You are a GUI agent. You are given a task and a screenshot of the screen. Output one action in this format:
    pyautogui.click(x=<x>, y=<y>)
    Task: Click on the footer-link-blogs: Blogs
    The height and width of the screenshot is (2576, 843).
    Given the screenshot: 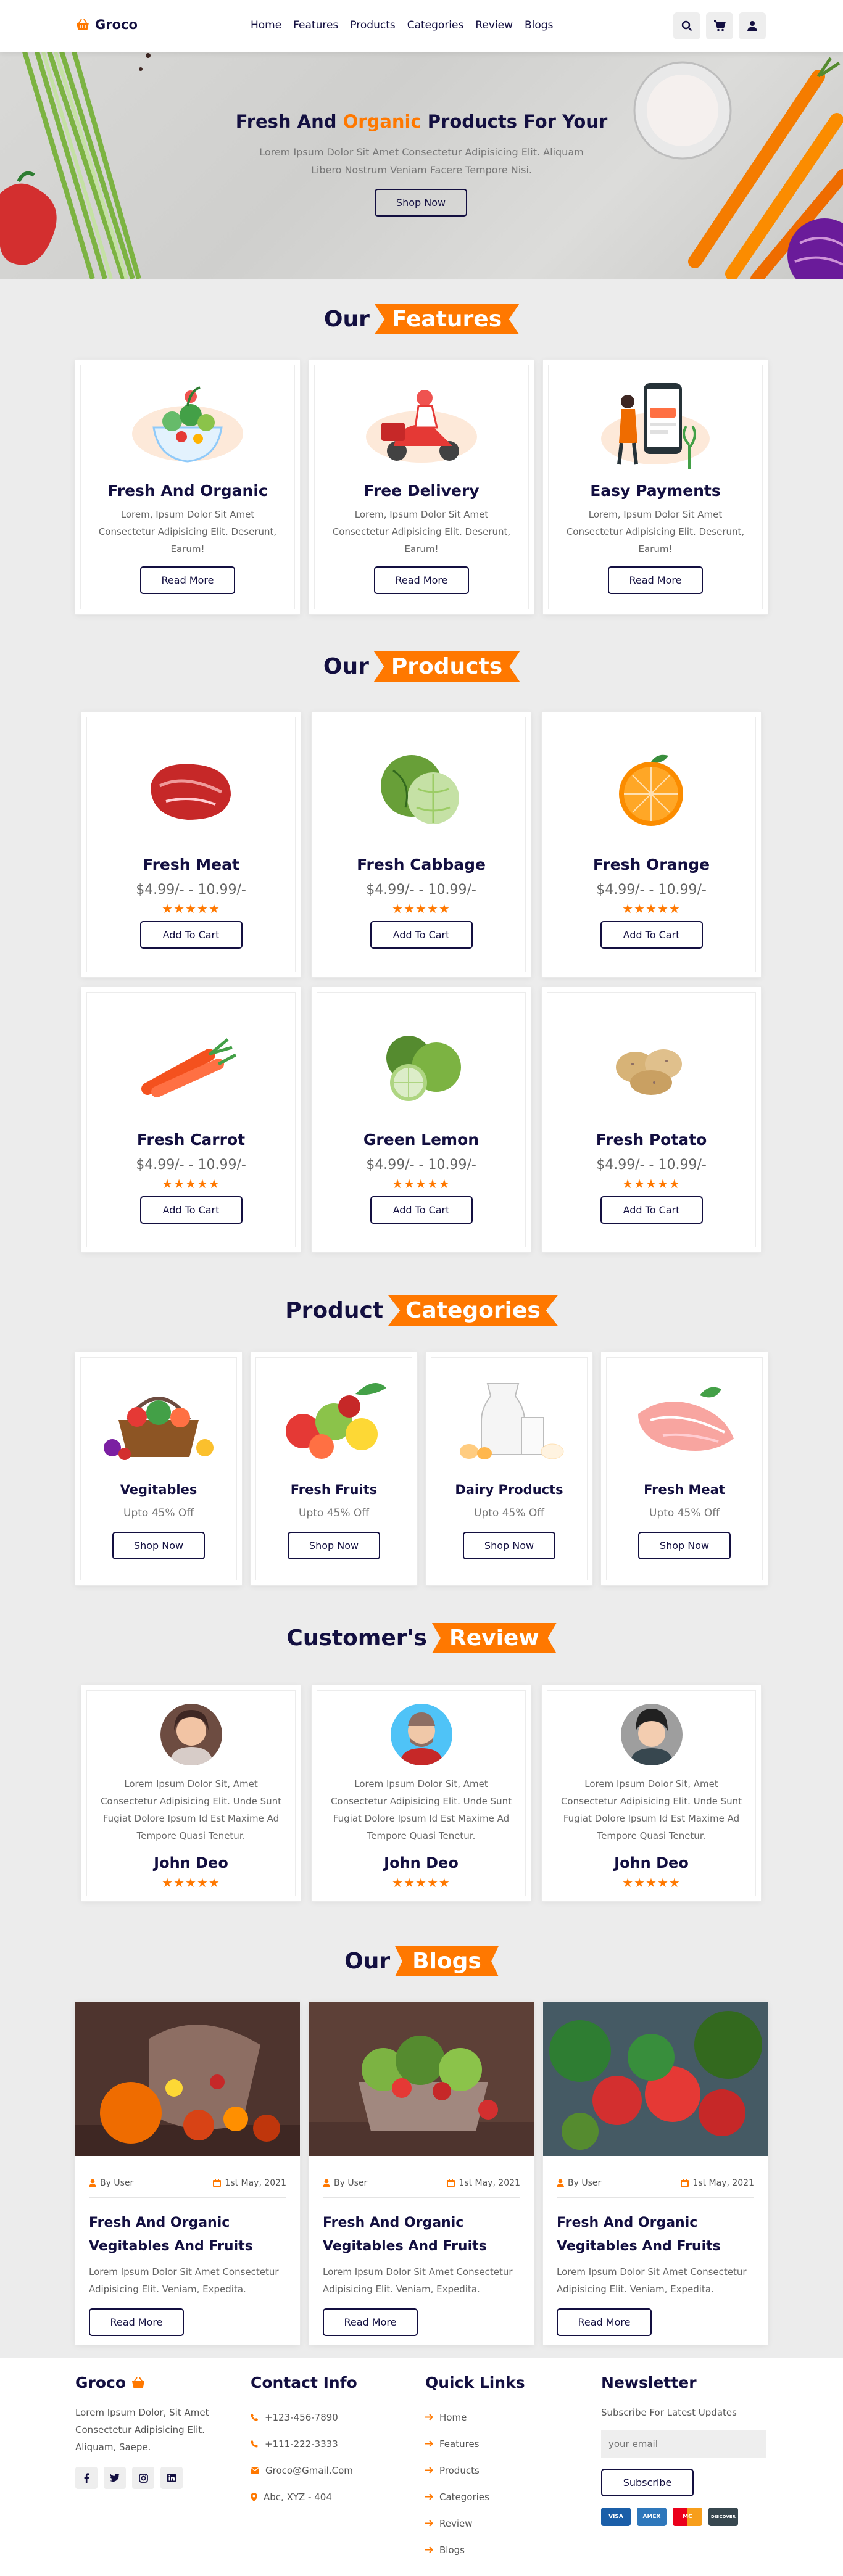 What is the action you would take?
    pyautogui.click(x=499, y=2550)
    